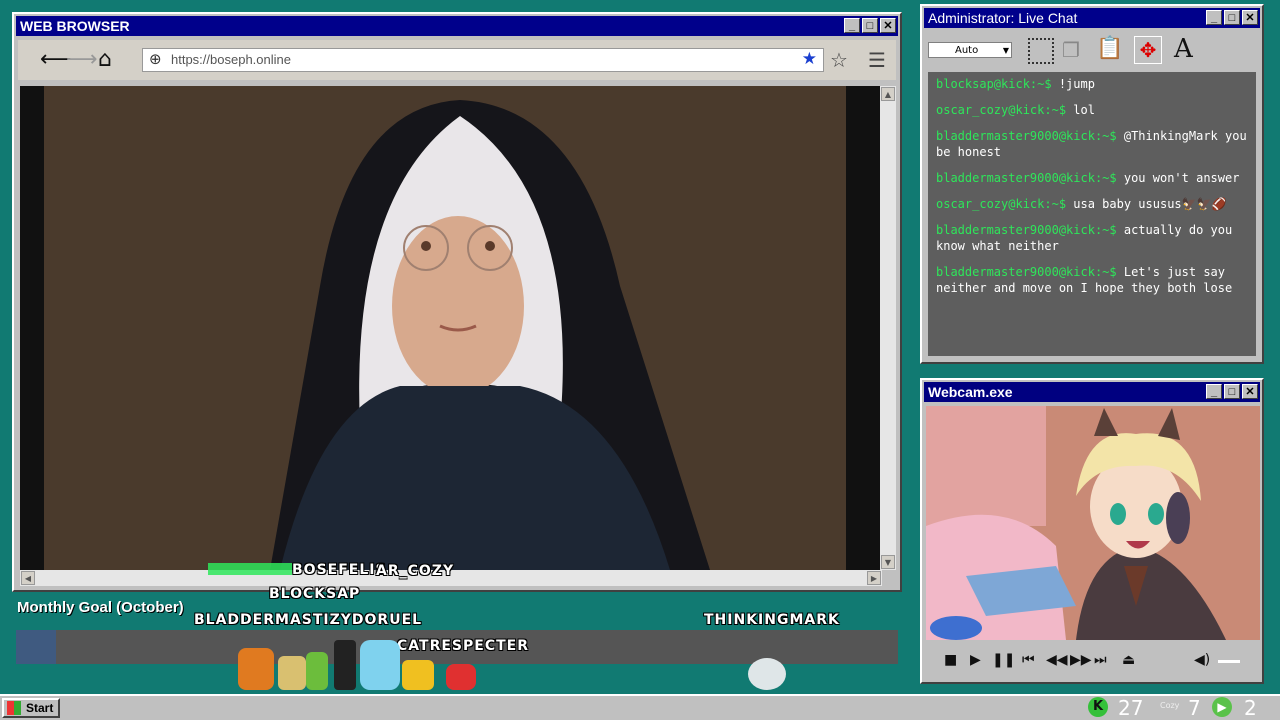  Describe the element at coordinates (967, 50) in the screenshot. I see `font-select-value: Auto` at that location.